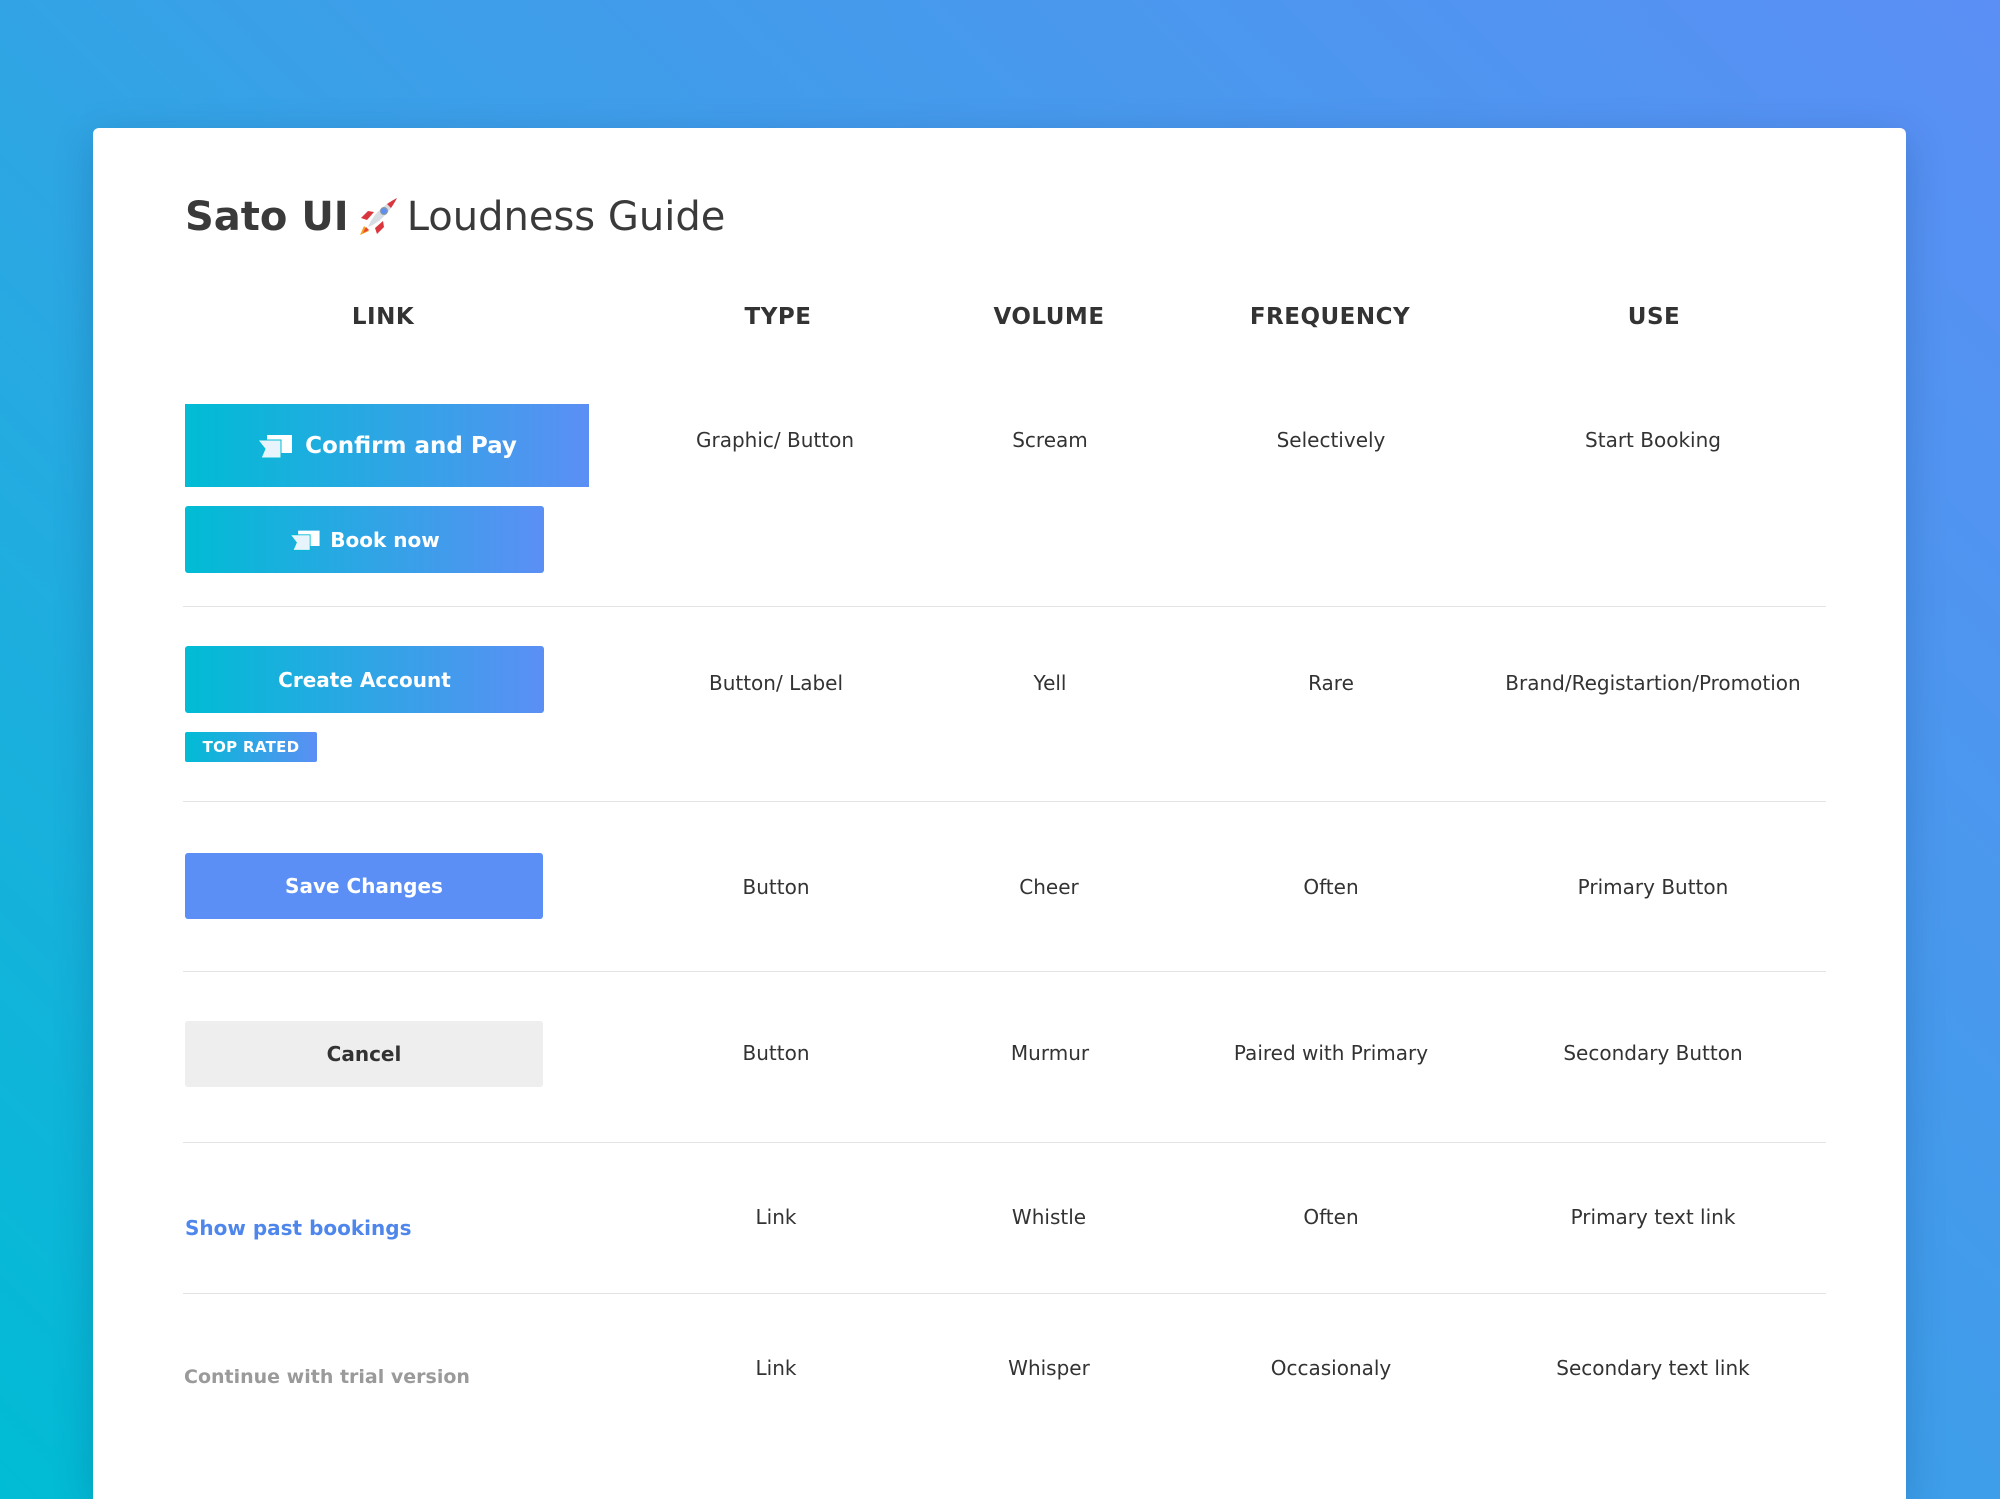 Image resolution: width=2000 pixels, height=1499 pixels. What do you see at coordinates (1653, 1053) in the screenshot?
I see `row4-use: Secondary Button` at bounding box center [1653, 1053].